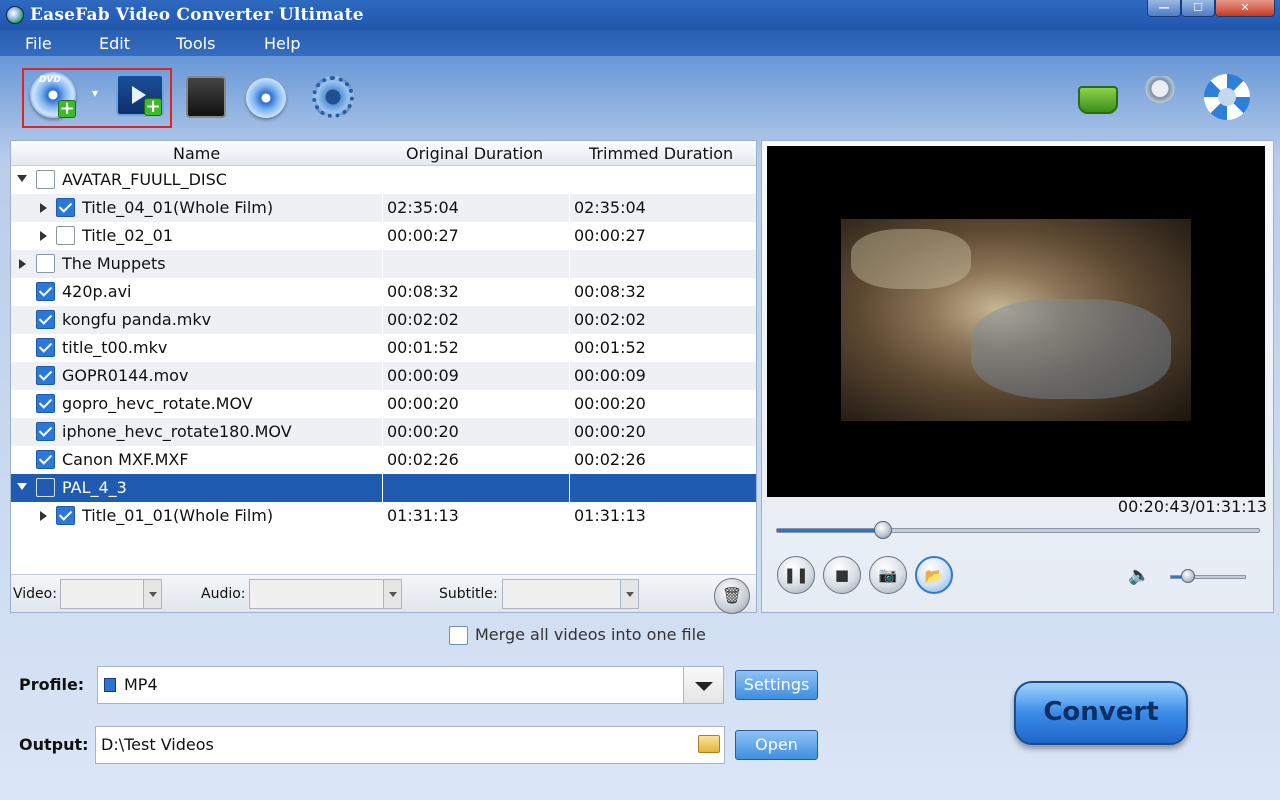  Describe the element at coordinates (888, 575) in the screenshot. I see `snapshot-button: 📷` at that location.